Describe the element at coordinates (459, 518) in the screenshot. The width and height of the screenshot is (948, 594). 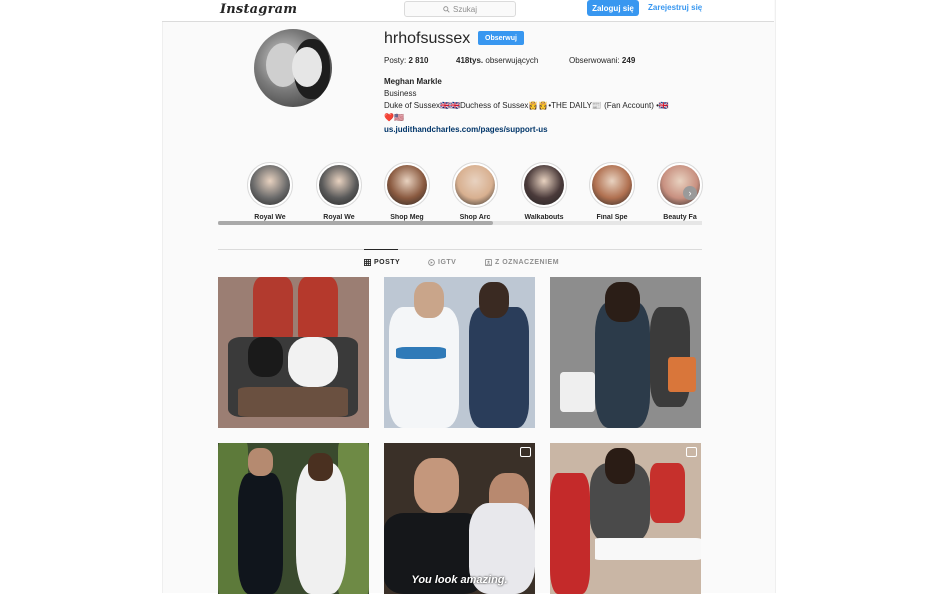
I see `post-tile: You look amazing.` at that location.